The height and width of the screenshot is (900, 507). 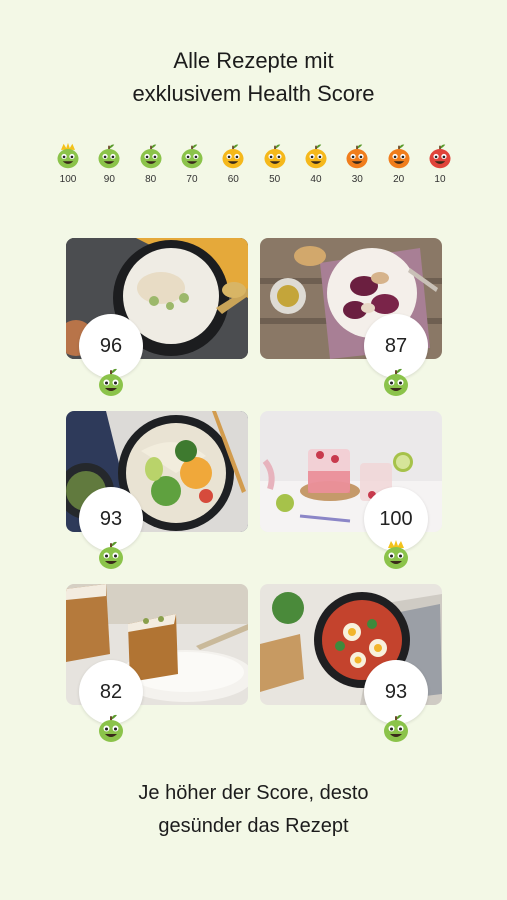 What do you see at coordinates (233, 179) in the screenshot?
I see `score-level-label: 60` at bounding box center [233, 179].